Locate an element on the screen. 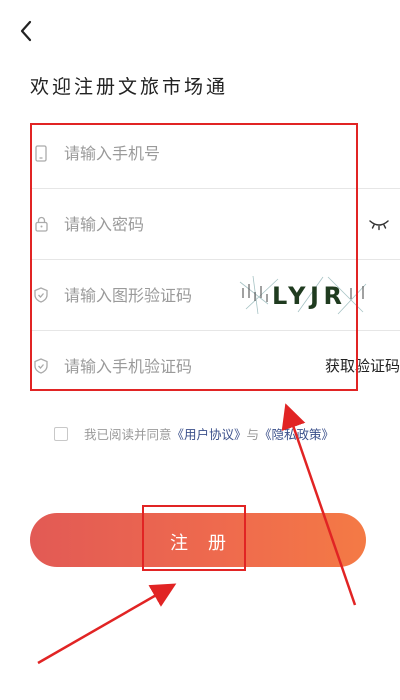 The width and height of the screenshot is (400, 700). agreement-conjunction: 与 is located at coordinates (253, 434).